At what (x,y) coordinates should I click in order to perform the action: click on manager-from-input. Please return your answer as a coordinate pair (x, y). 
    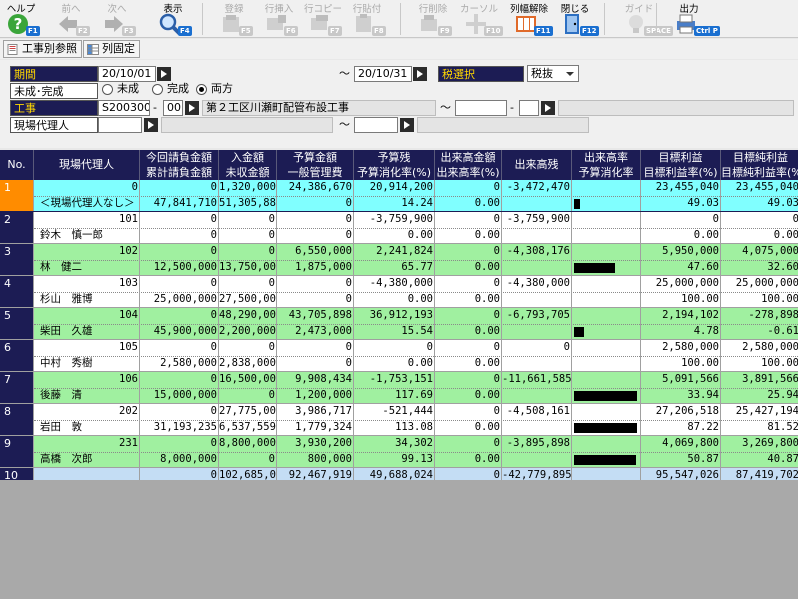
    Looking at the image, I should click on (120, 125).